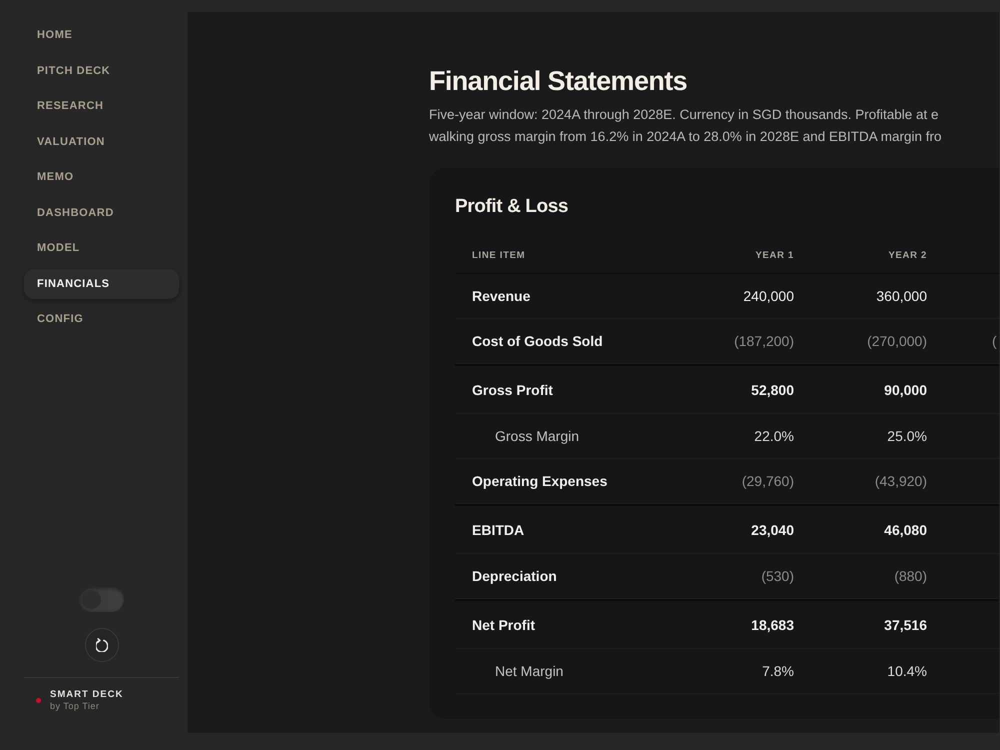 This screenshot has height=750, width=1000. Describe the element at coordinates (101, 141) in the screenshot. I see `sidebar-item: VALUATION` at that location.